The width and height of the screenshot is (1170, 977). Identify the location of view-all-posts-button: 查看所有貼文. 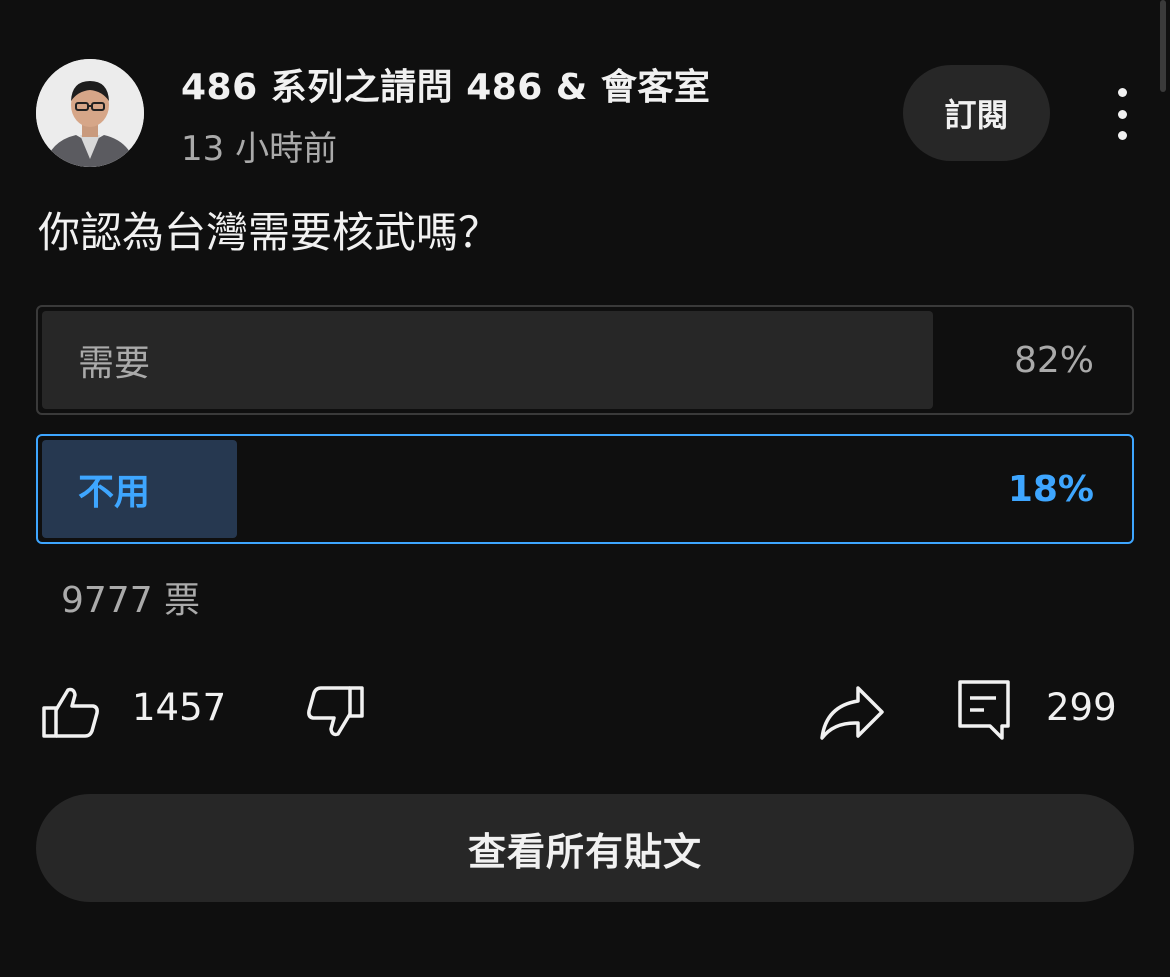
(585, 848).